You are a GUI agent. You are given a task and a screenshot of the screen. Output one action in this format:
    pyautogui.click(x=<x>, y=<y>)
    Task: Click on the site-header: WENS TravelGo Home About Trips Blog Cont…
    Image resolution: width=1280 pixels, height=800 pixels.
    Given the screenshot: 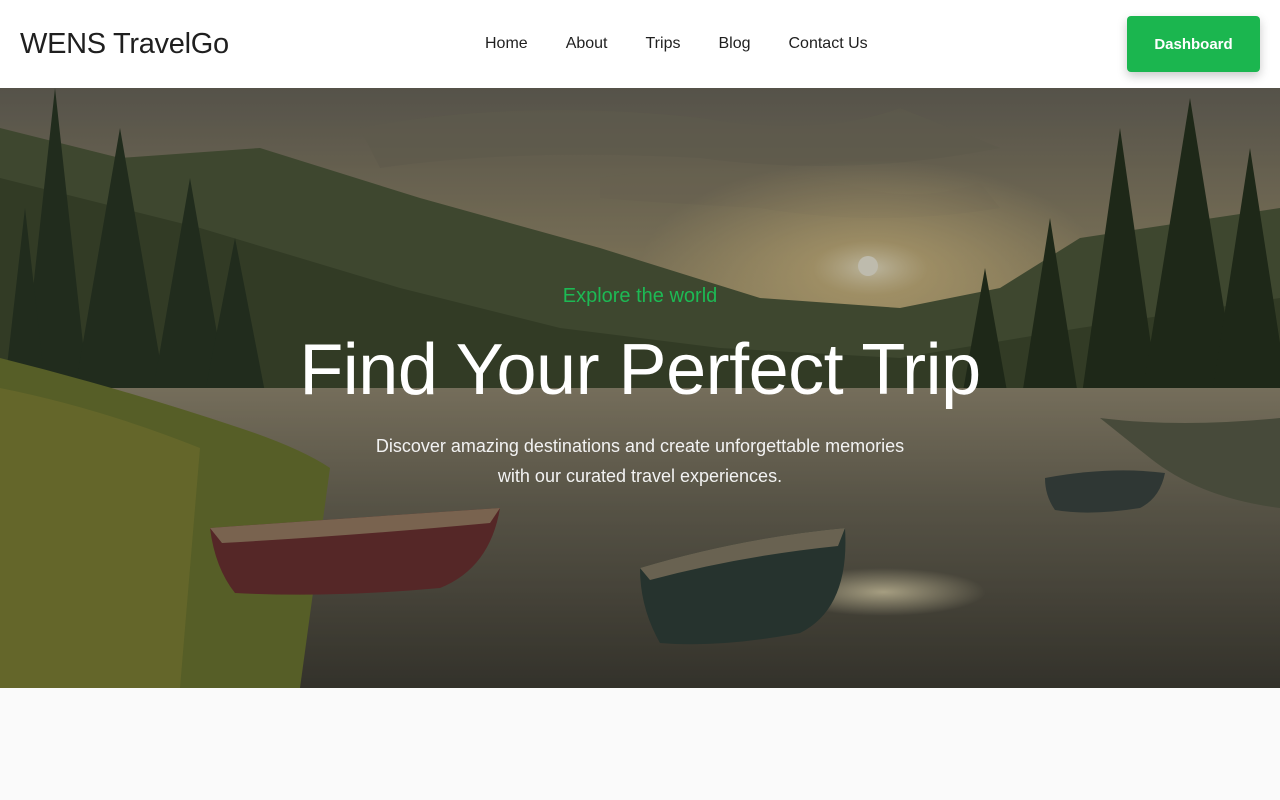 What is the action you would take?
    pyautogui.click(x=640, y=44)
    